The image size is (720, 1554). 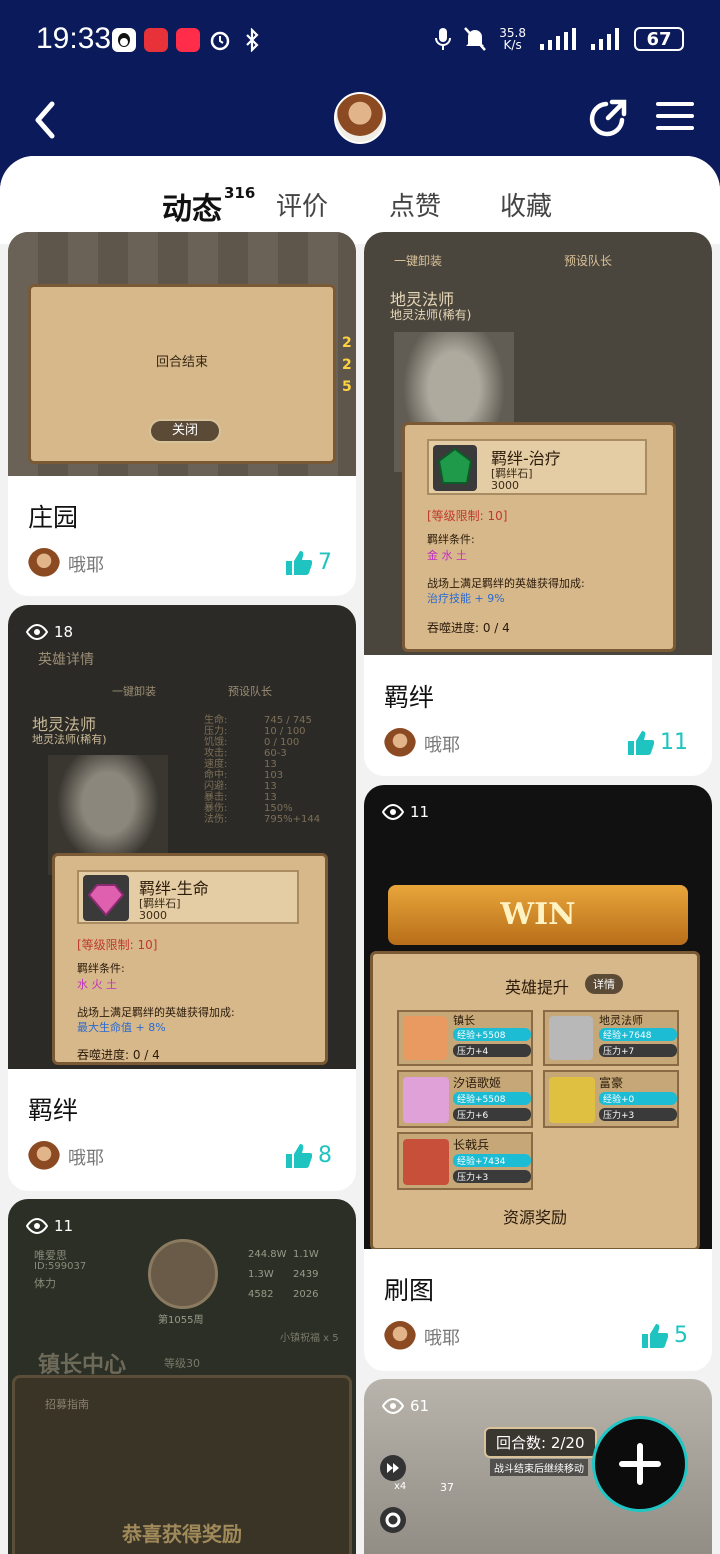 What do you see at coordinates (64, 632) in the screenshot?
I see `view-number: 18` at bounding box center [64, 632].